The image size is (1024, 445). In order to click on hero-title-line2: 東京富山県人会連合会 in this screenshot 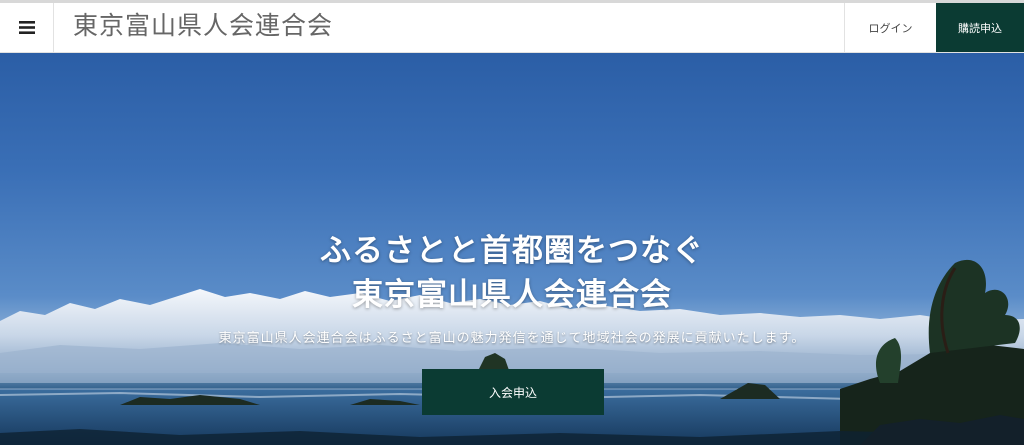, I will do `click(512, 295)`.